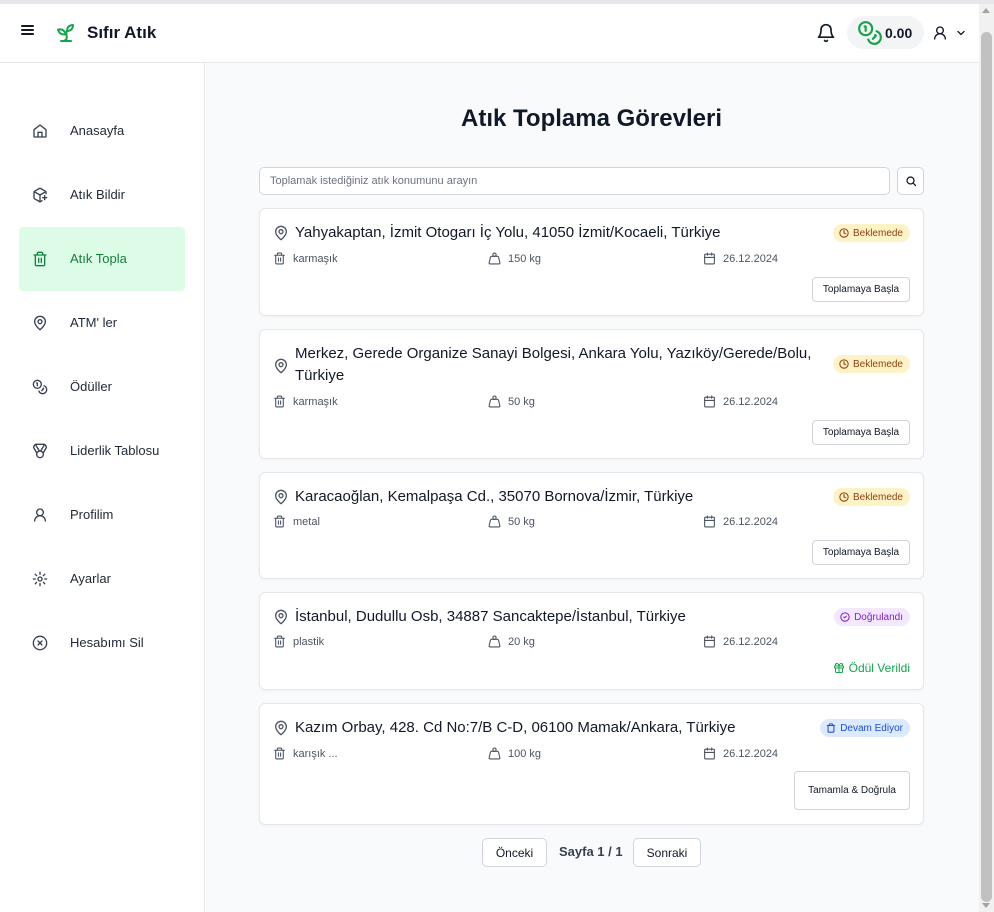  I want to click on next-page-button: Sonraki, so click(667, 852).